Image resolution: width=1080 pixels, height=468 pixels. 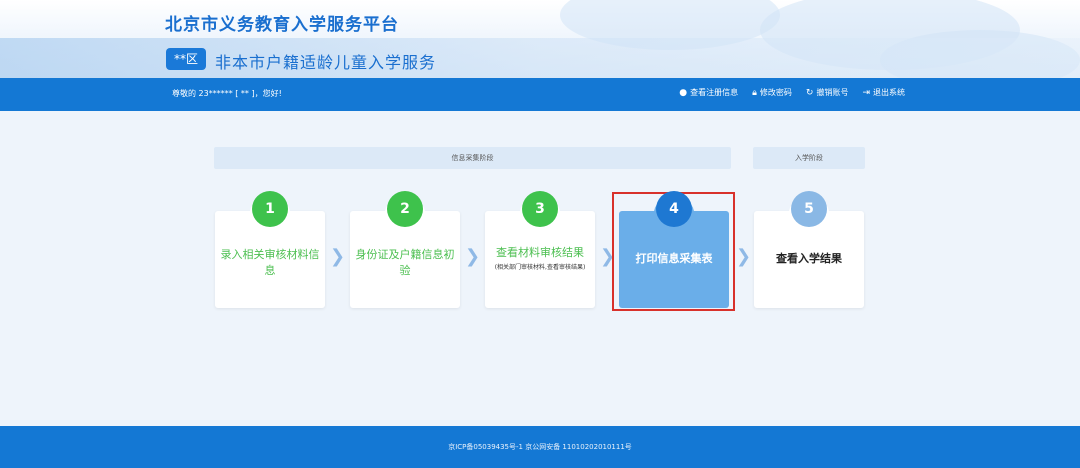 What do you see at coordinates (326, 62) in the screenshot?
I see `service-title: 非本市户籍适龄儿童入学服务` at bounding box center [326, 62].